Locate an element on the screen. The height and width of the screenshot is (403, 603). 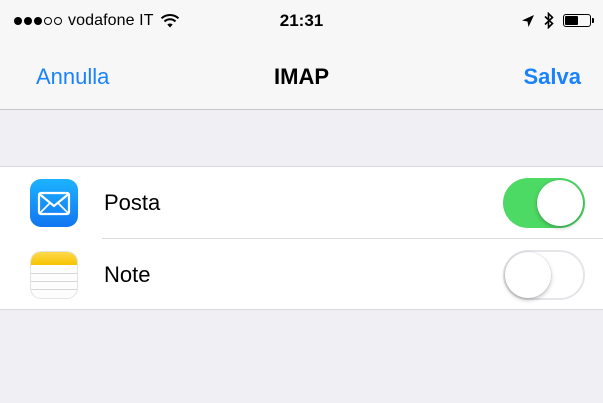
notes-icon is located at coordinates (54, 274).